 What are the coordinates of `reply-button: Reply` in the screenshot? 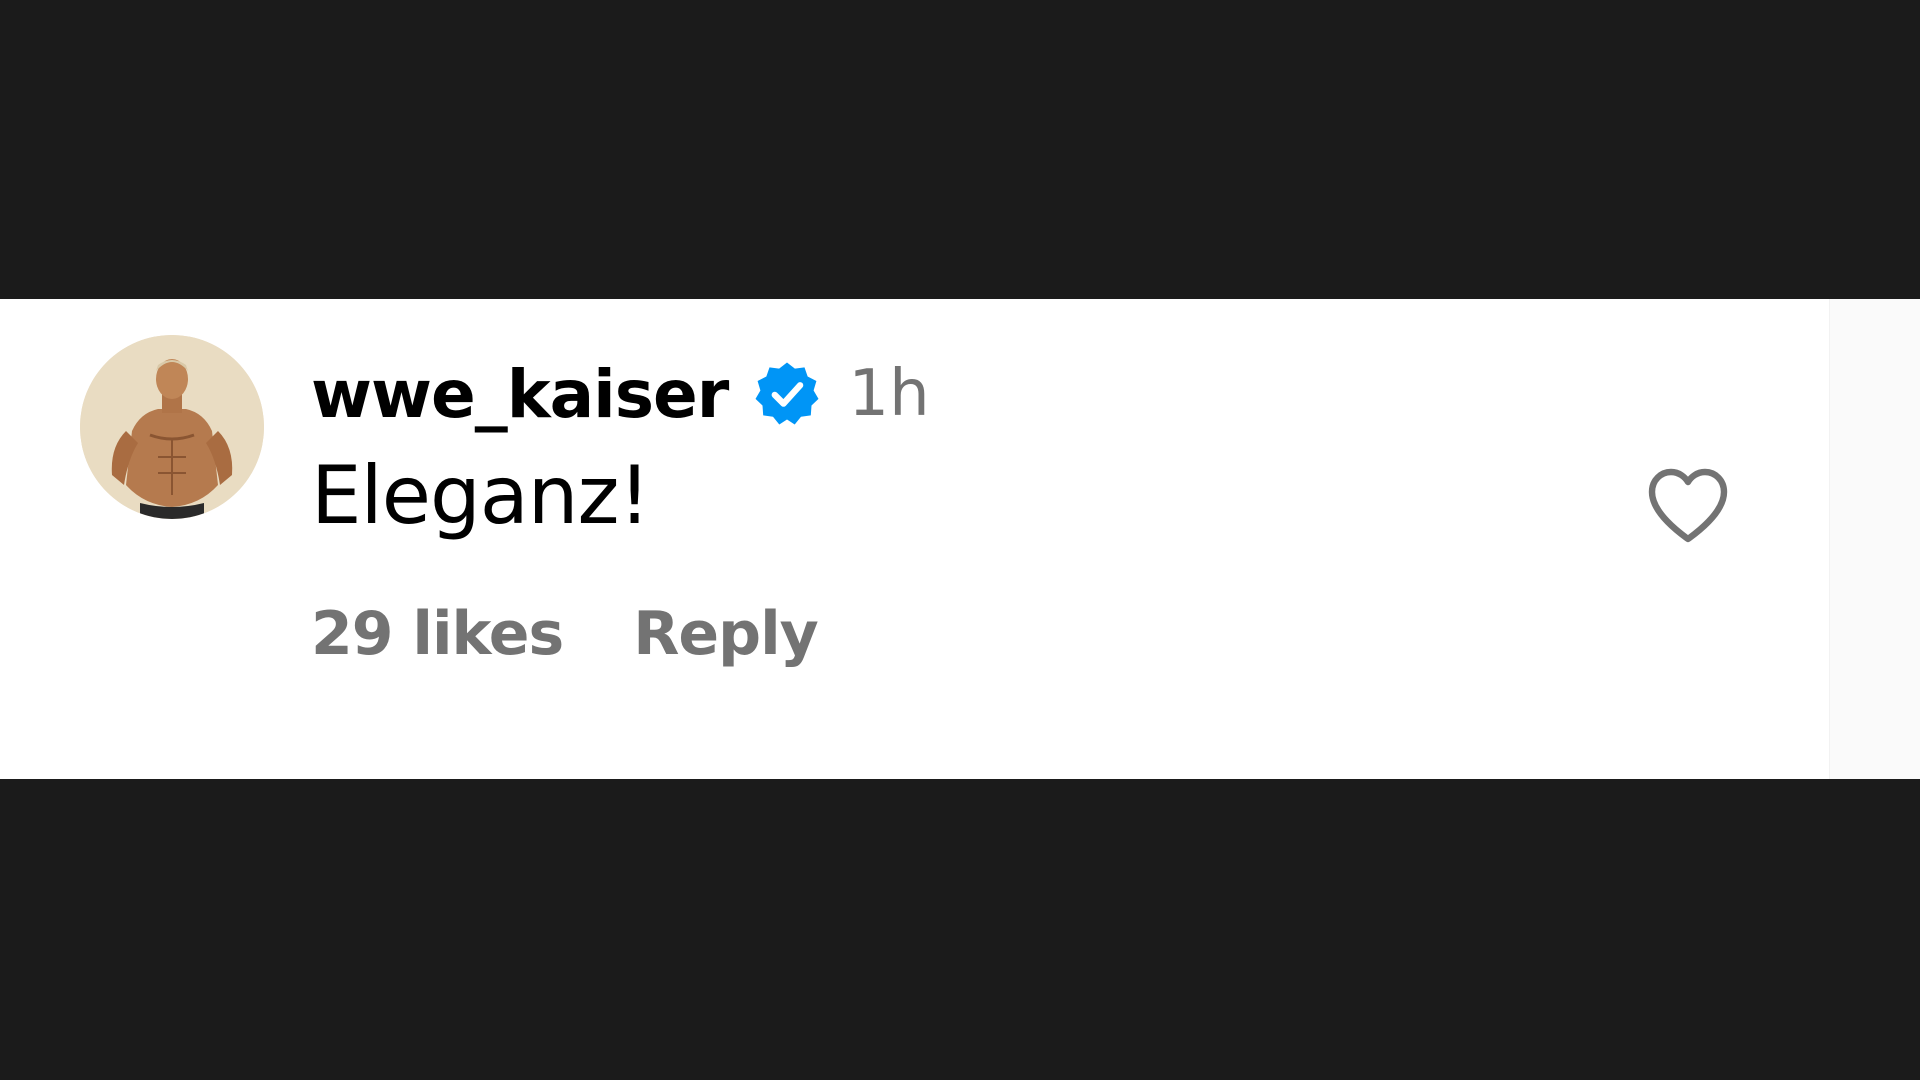 It's located at (726, 634).